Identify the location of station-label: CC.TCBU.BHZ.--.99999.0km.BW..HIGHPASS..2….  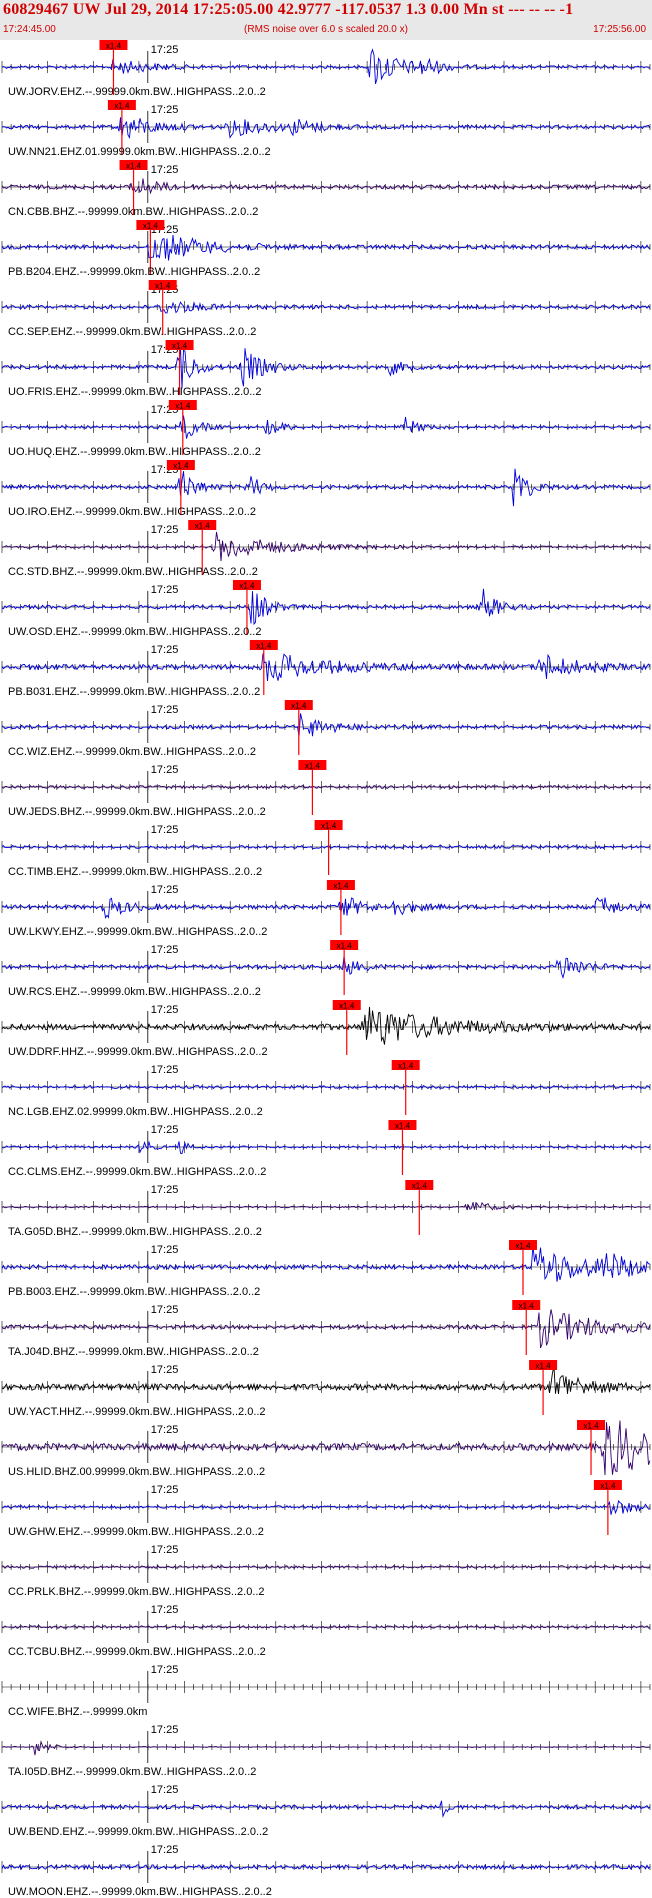
(137, 1652).